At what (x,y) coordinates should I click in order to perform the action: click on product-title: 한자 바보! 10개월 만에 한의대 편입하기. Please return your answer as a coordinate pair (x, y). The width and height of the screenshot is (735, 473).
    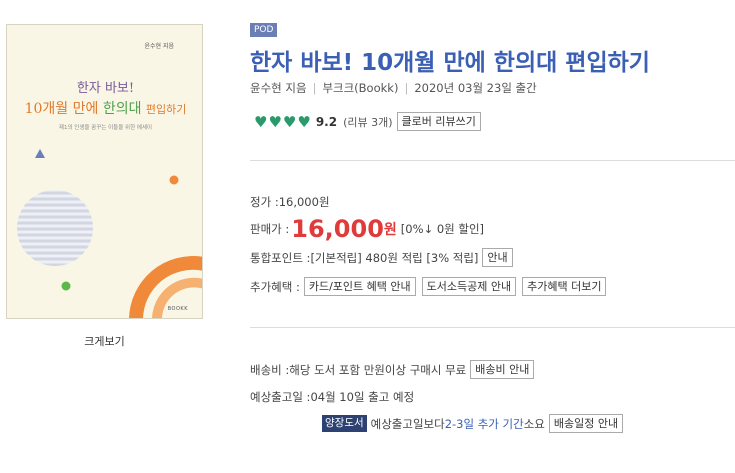
    Looking at the image, I should click on (450, 60).